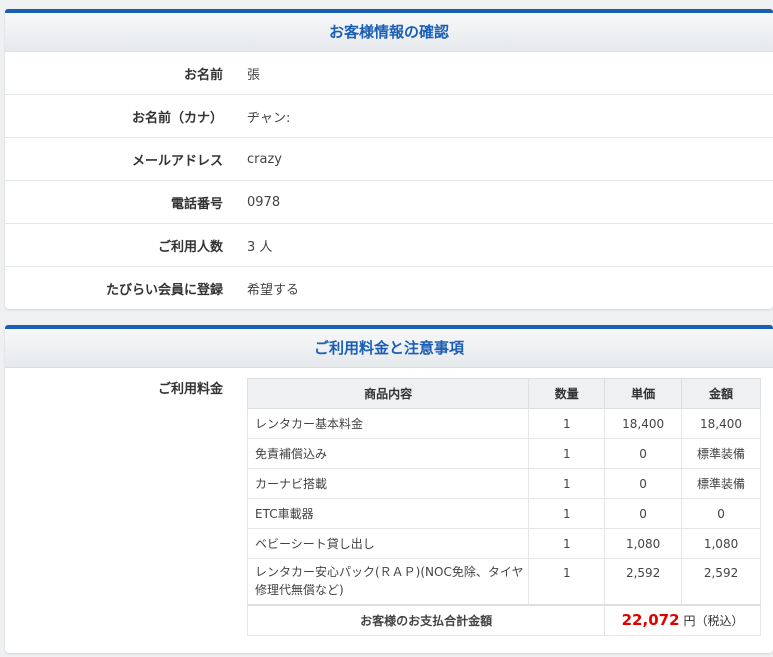 Image resolution: width=773 pixels, height=657 pixels. What do you see at coordinates (254, 75) in the screenshot?
I see `row-value: 張` at bounding box center [254, 75].